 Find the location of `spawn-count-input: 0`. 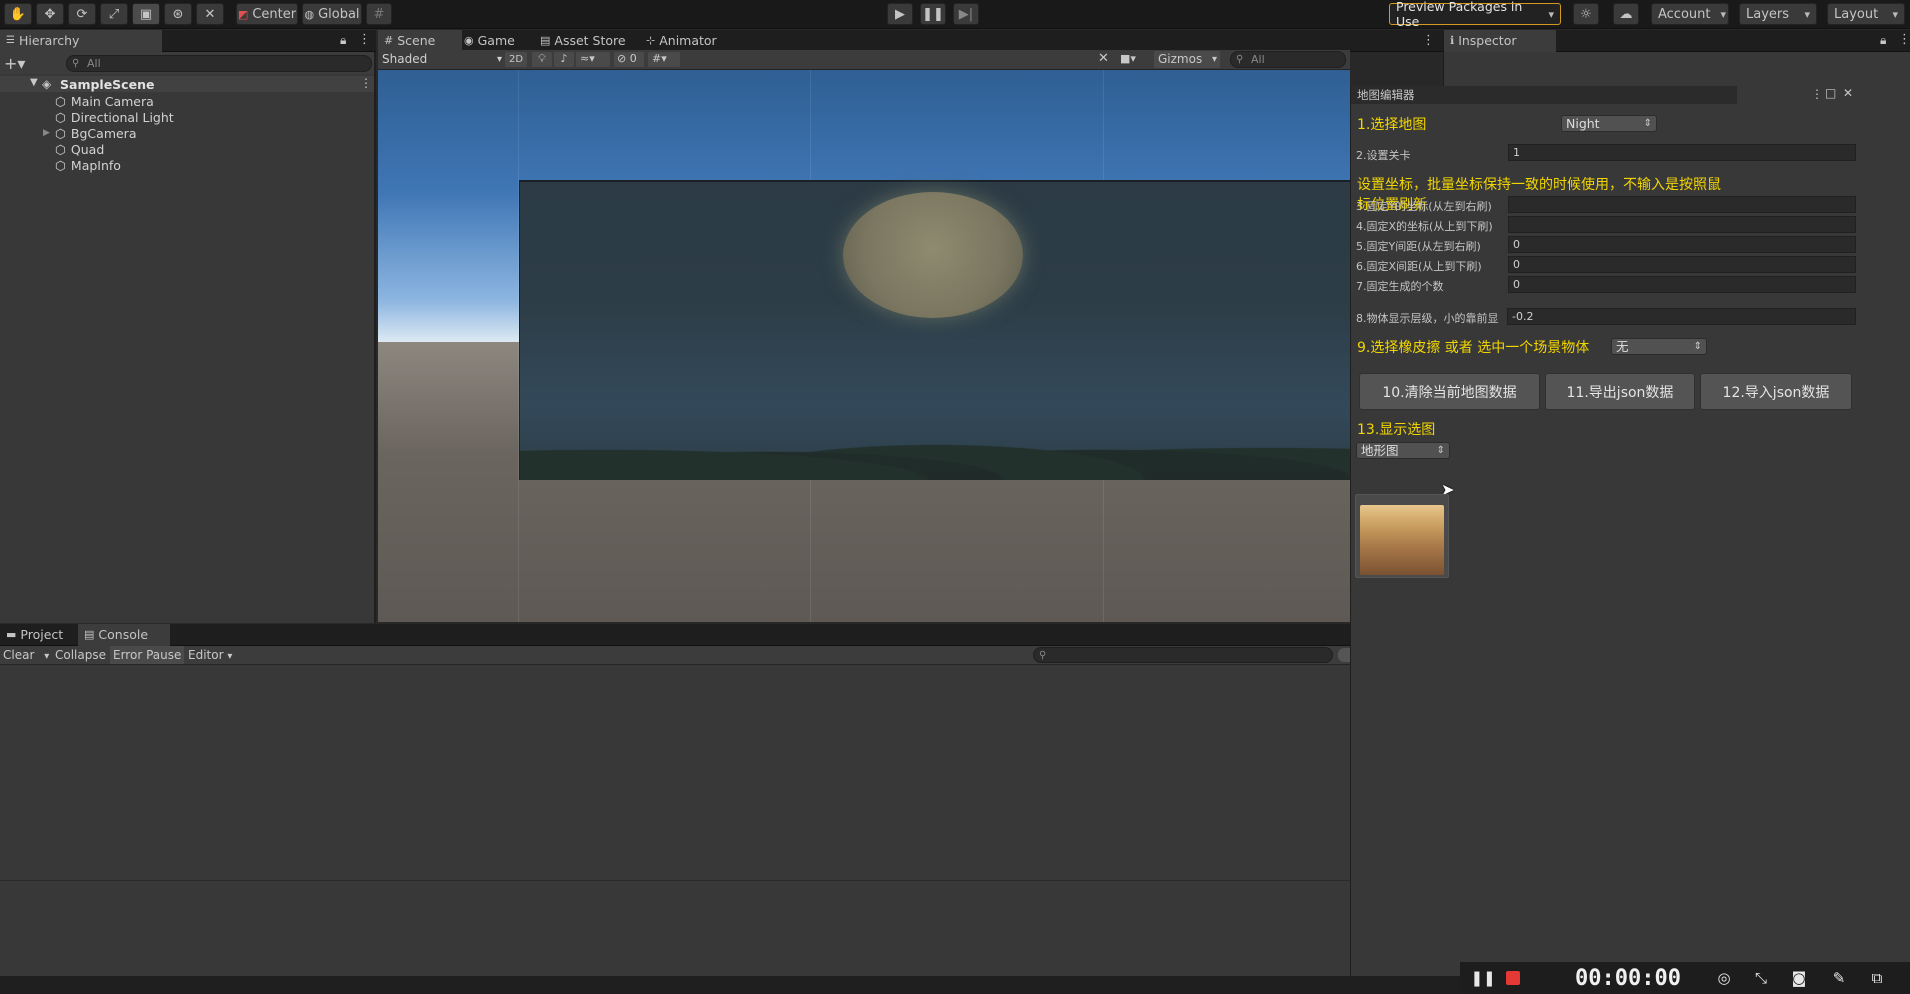

spawn-count-input: 0 is located at coordinates (1682, 284).